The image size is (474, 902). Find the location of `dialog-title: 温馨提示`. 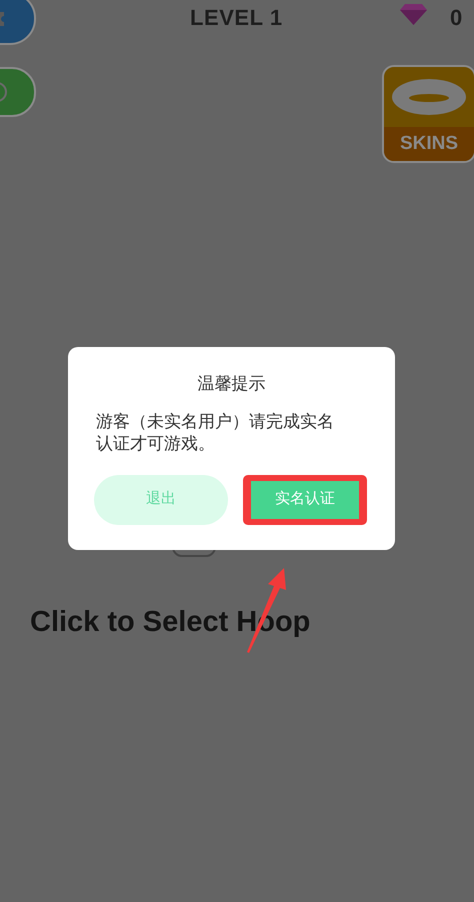

dialog-title: 温馨提示 is located at coordinates (231, 384).